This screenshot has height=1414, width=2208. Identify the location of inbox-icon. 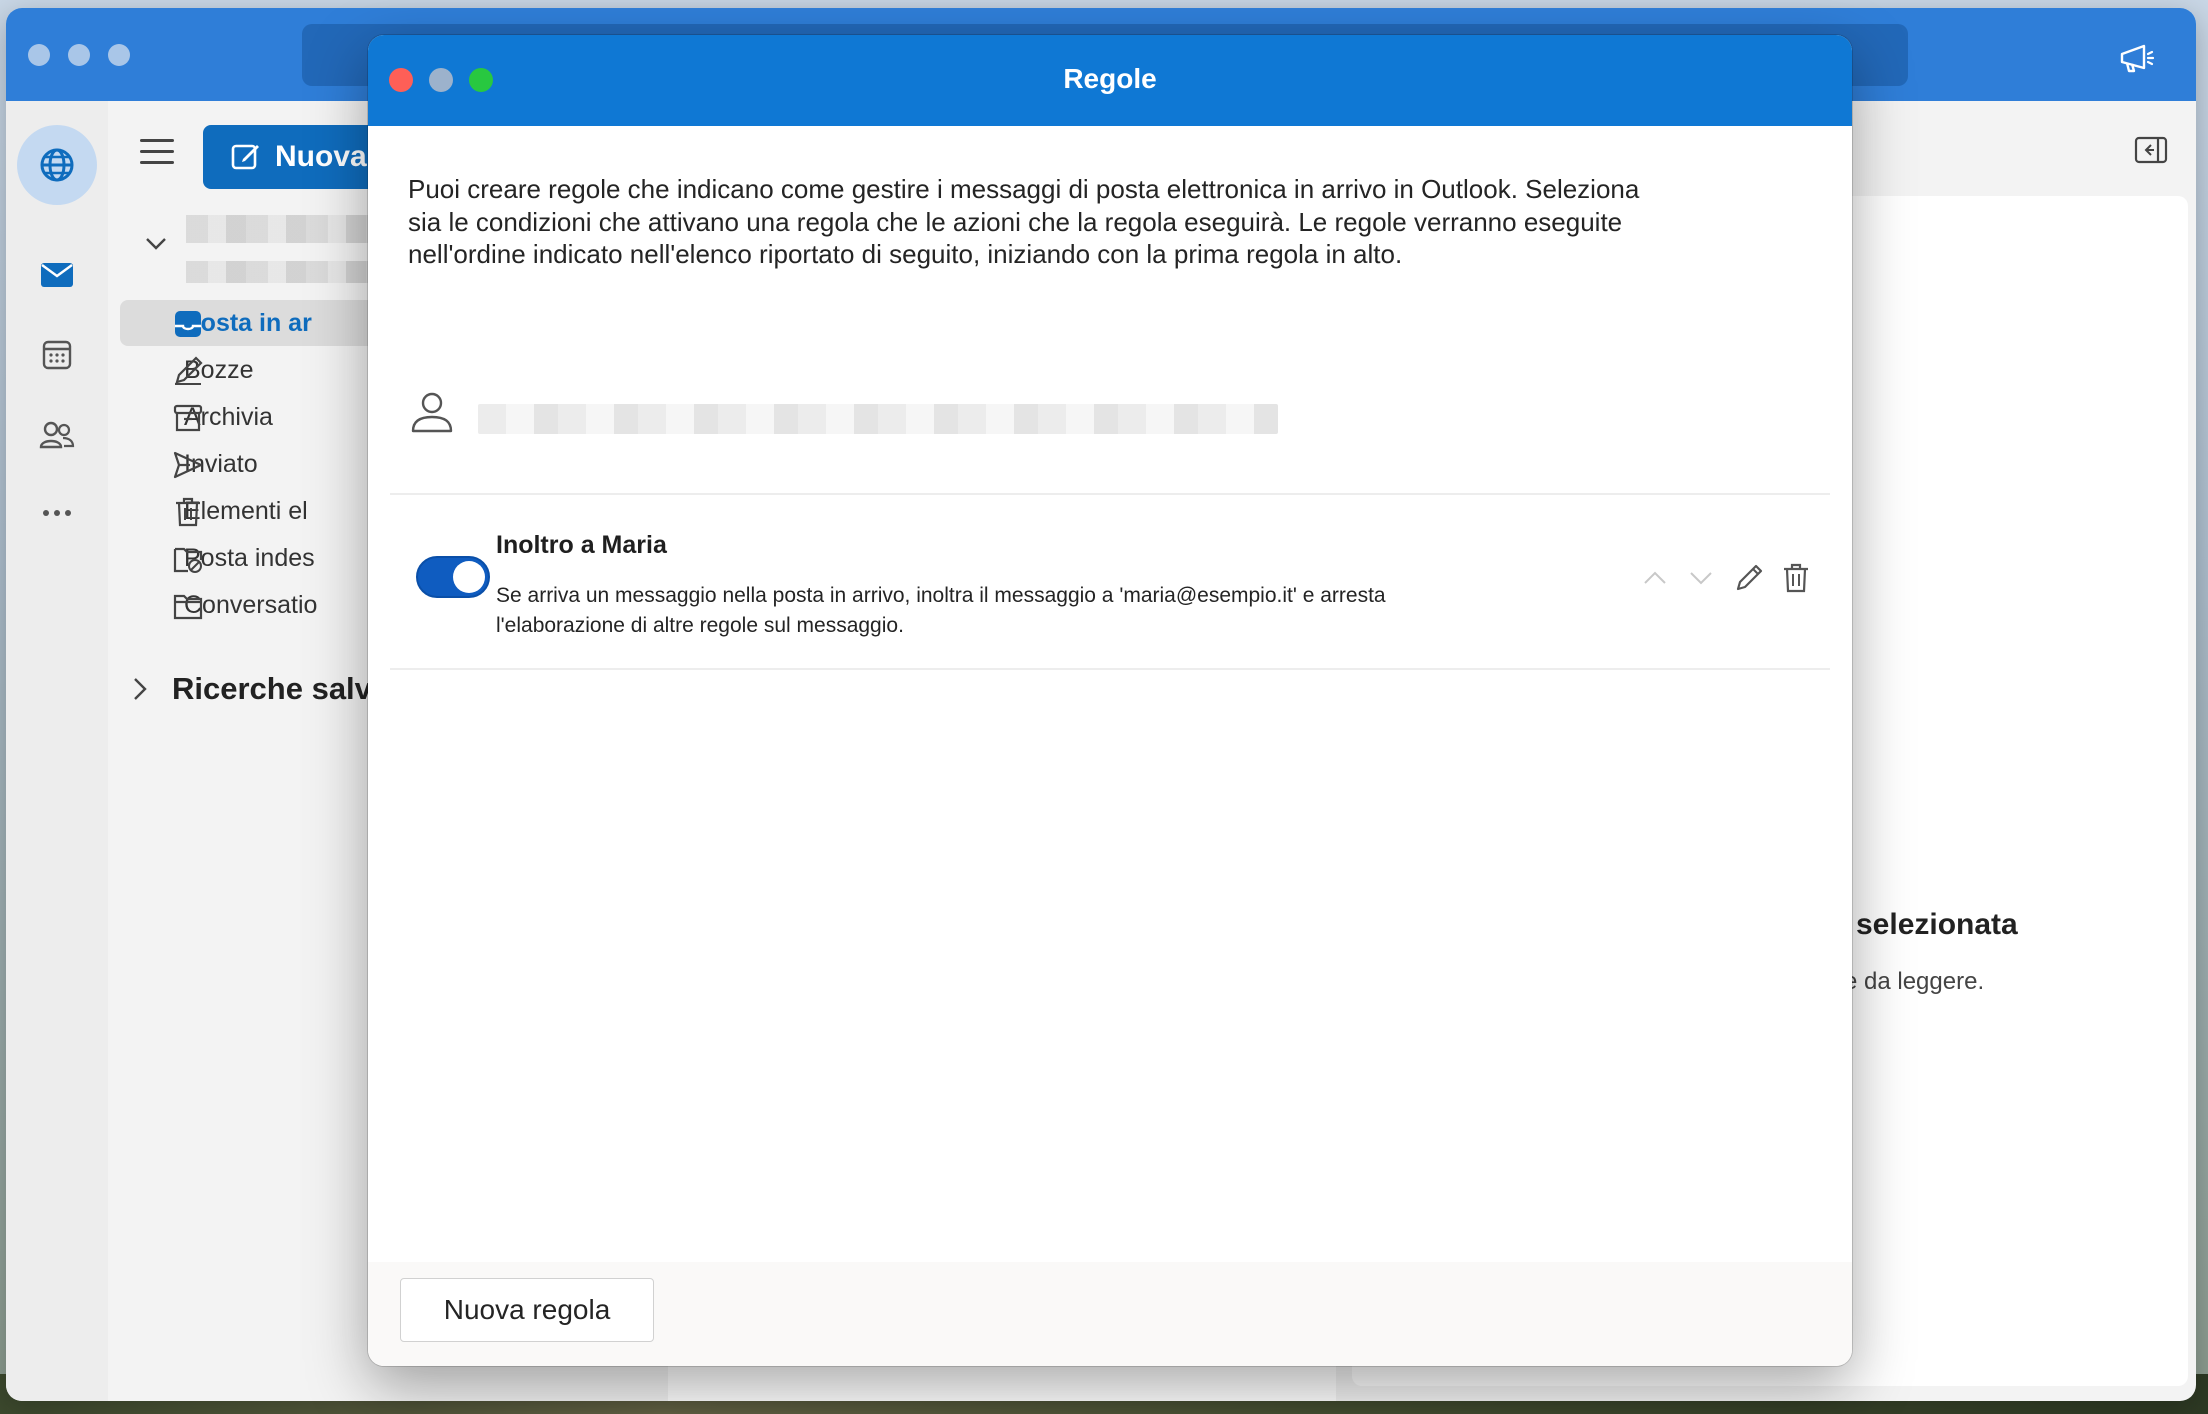
(188, 324).